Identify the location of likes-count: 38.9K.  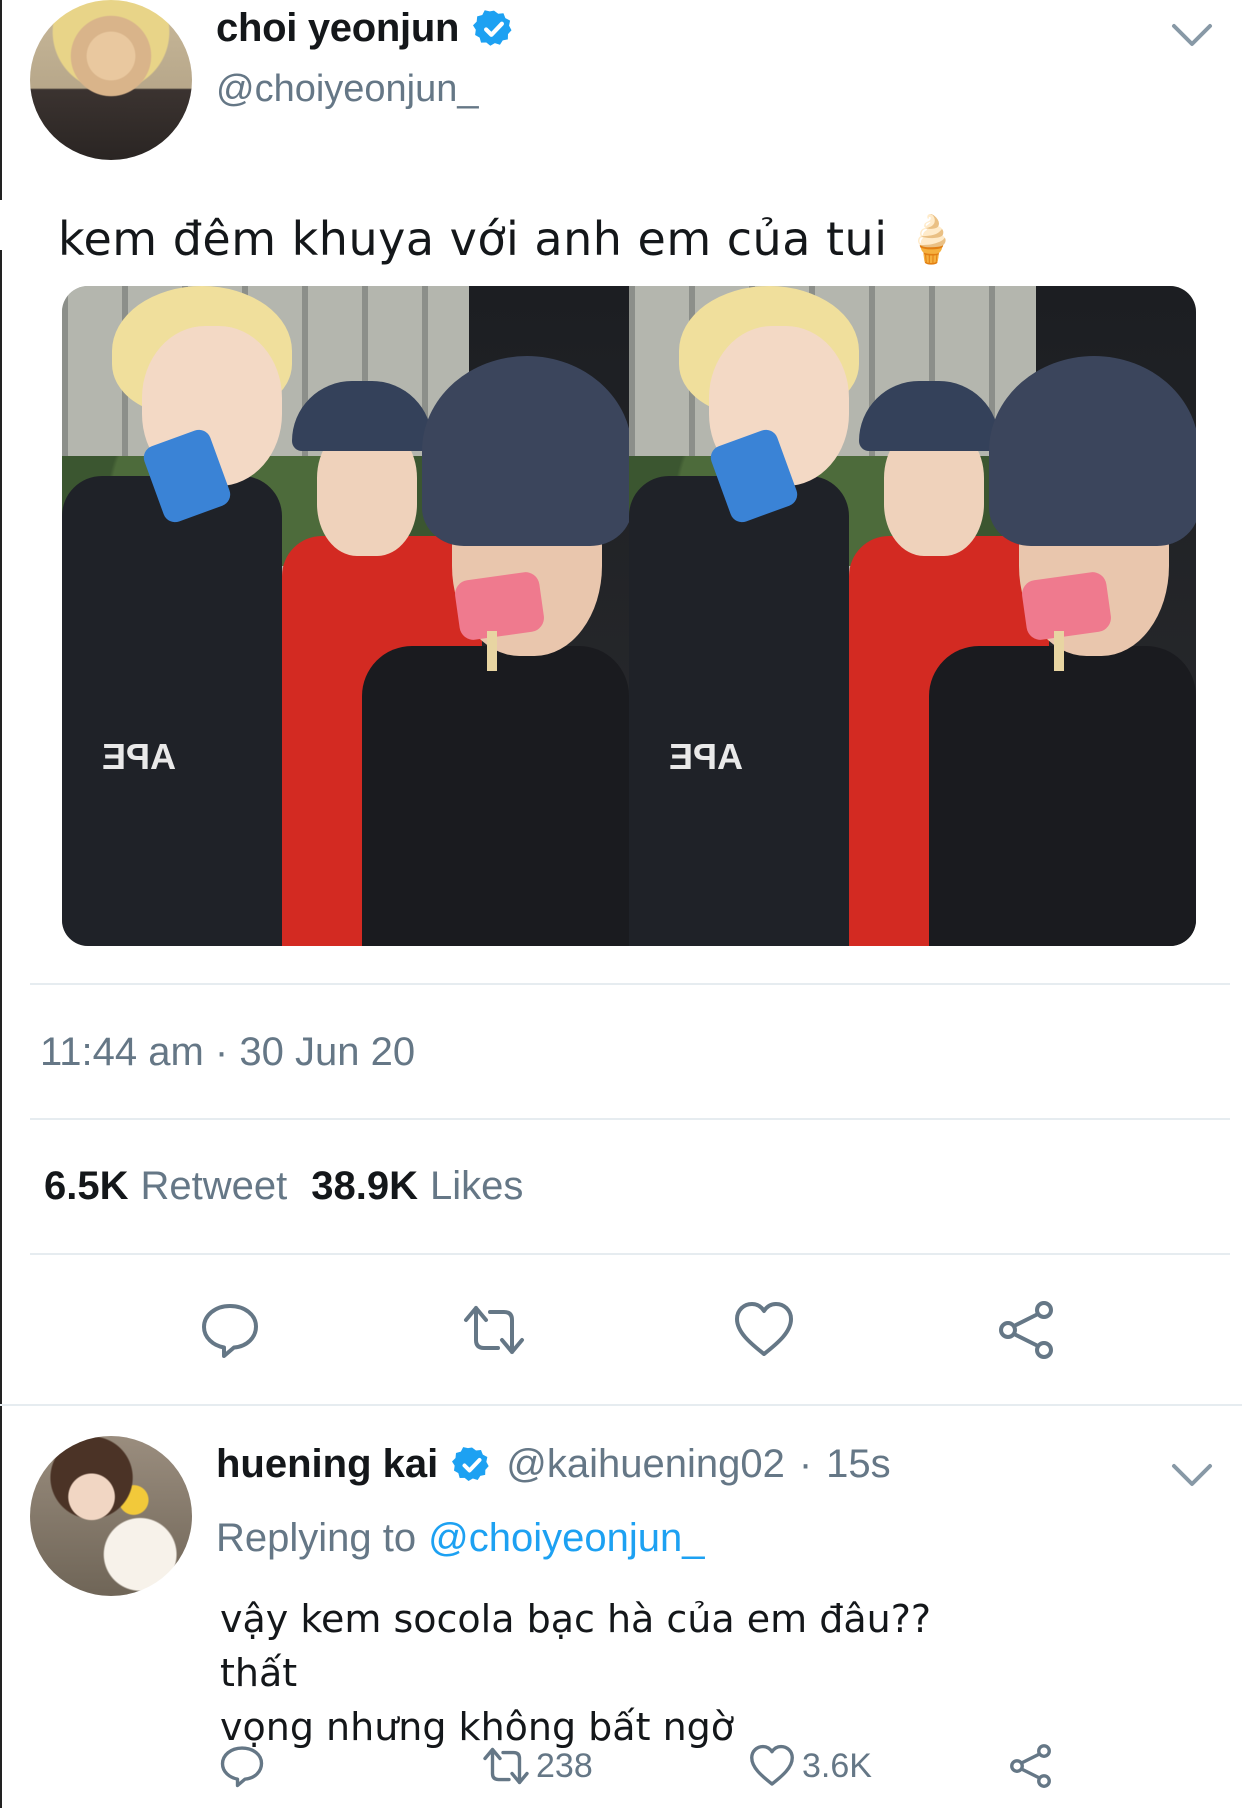
(364, 1186).